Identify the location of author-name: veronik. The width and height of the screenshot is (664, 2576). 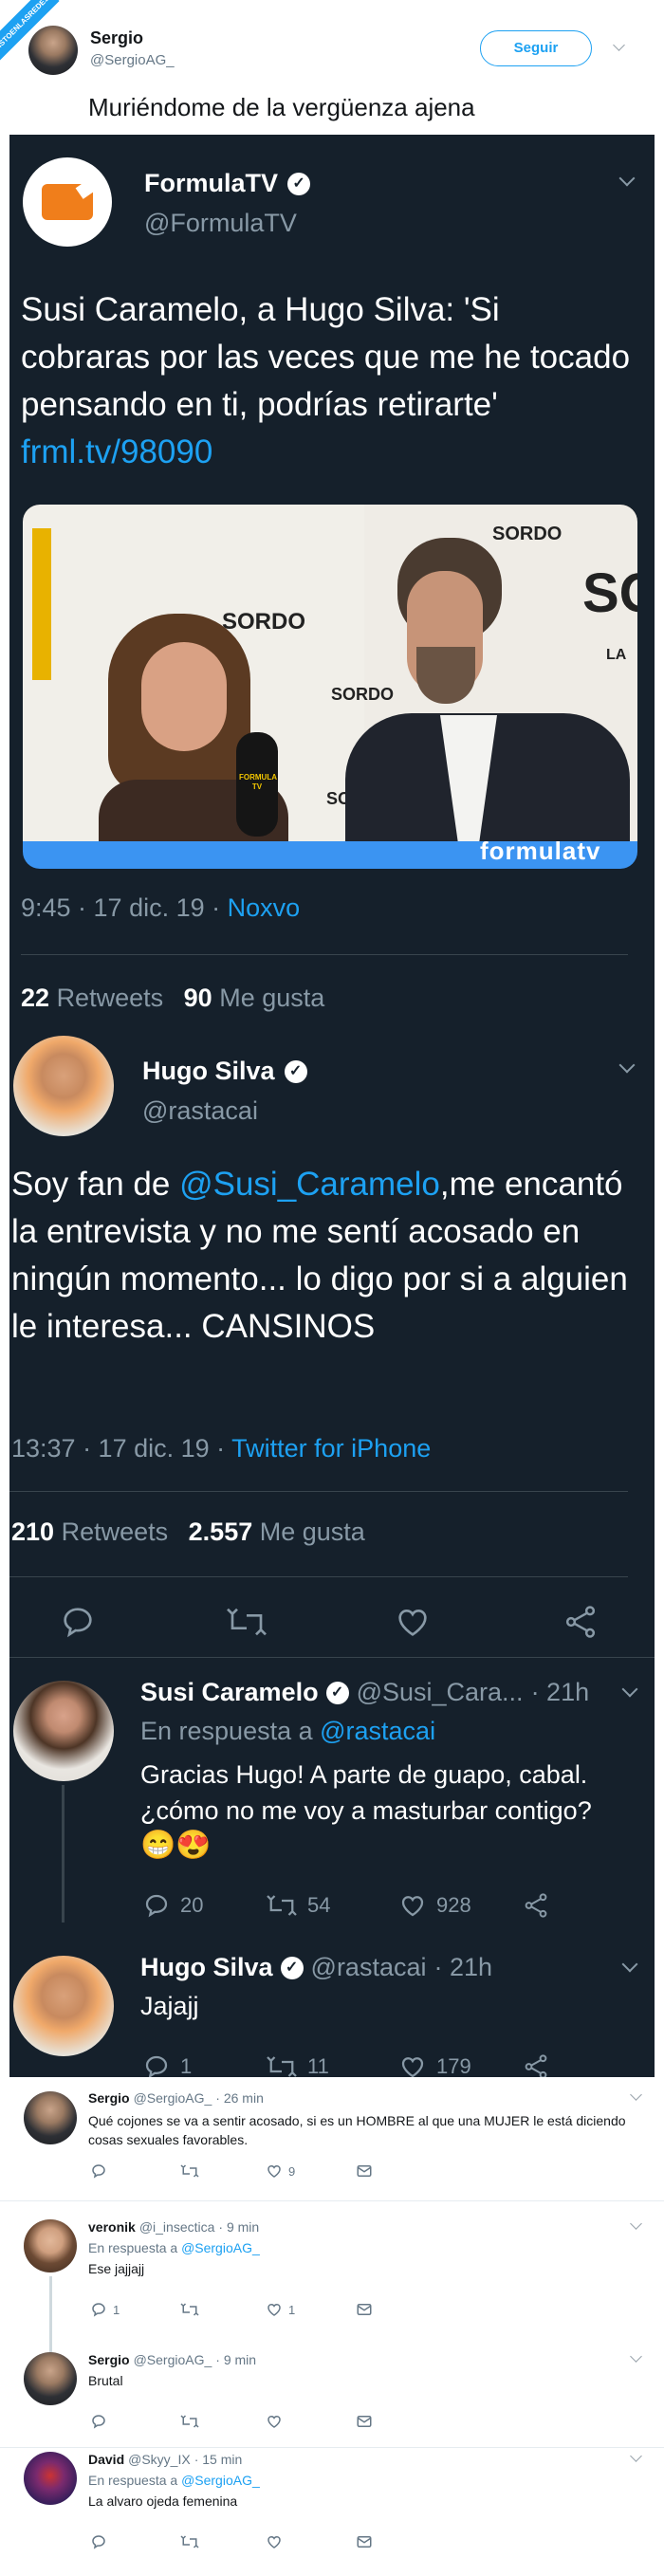
(112, 2227).